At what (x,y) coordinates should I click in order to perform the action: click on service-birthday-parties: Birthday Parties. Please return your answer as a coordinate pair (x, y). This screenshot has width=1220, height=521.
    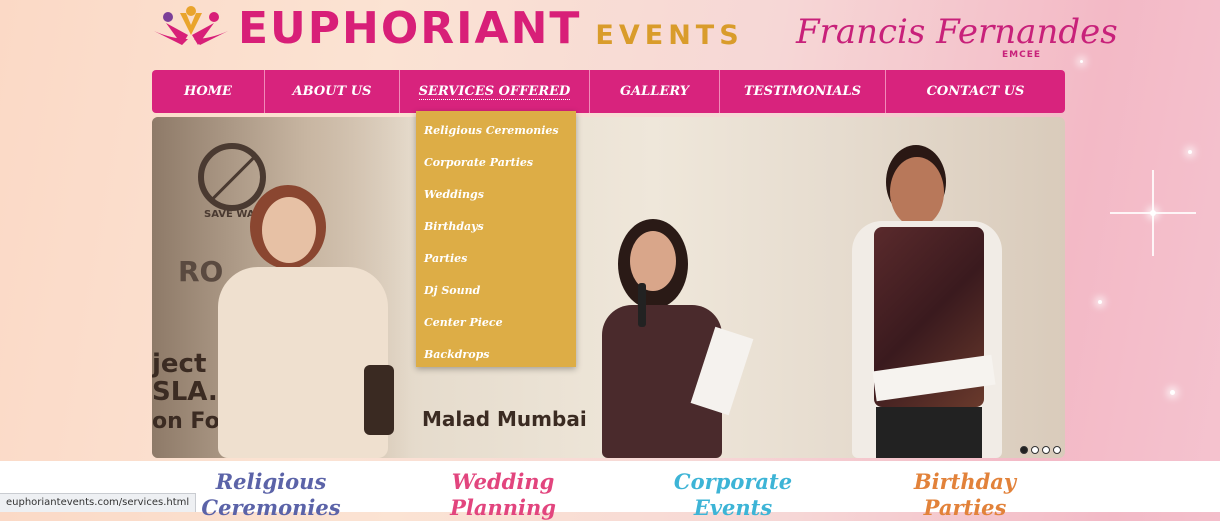
    Looking at the image, I should click on (965, 495).